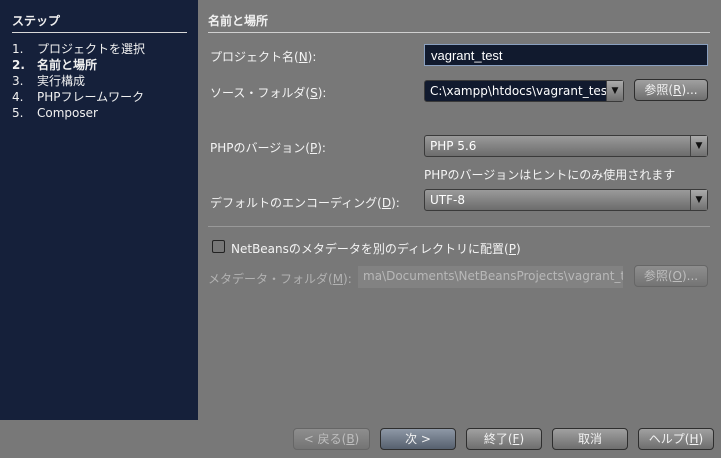 The height and width of the screenshot is (458, 721). What do you see at coordinates (447, 200) in the screenshot?
I see `encoding-value: UTF-8` at bounding box center [447, 200].